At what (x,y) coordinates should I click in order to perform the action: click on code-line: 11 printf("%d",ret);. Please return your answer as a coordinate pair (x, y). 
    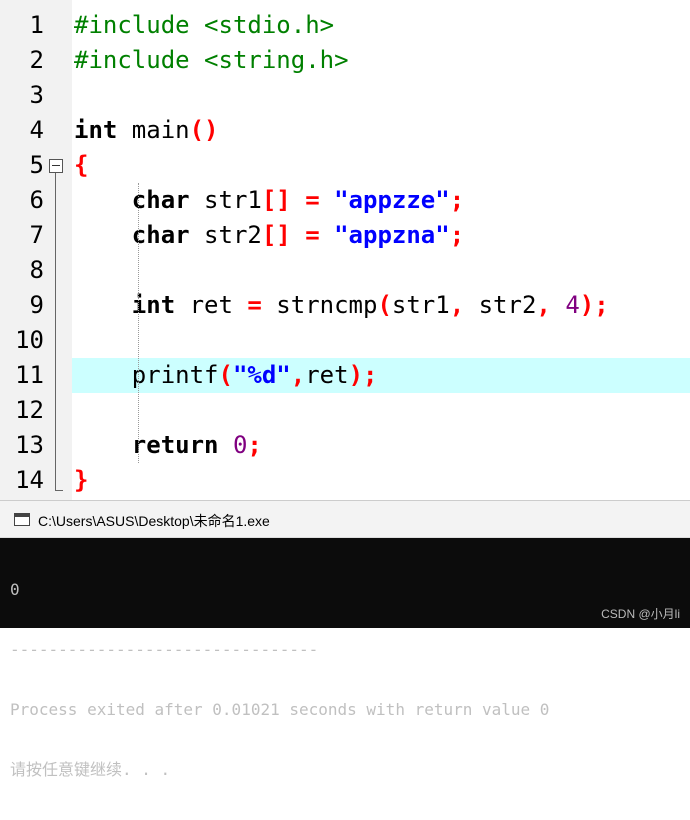
    Looking at the image, I should click on (345, 375).